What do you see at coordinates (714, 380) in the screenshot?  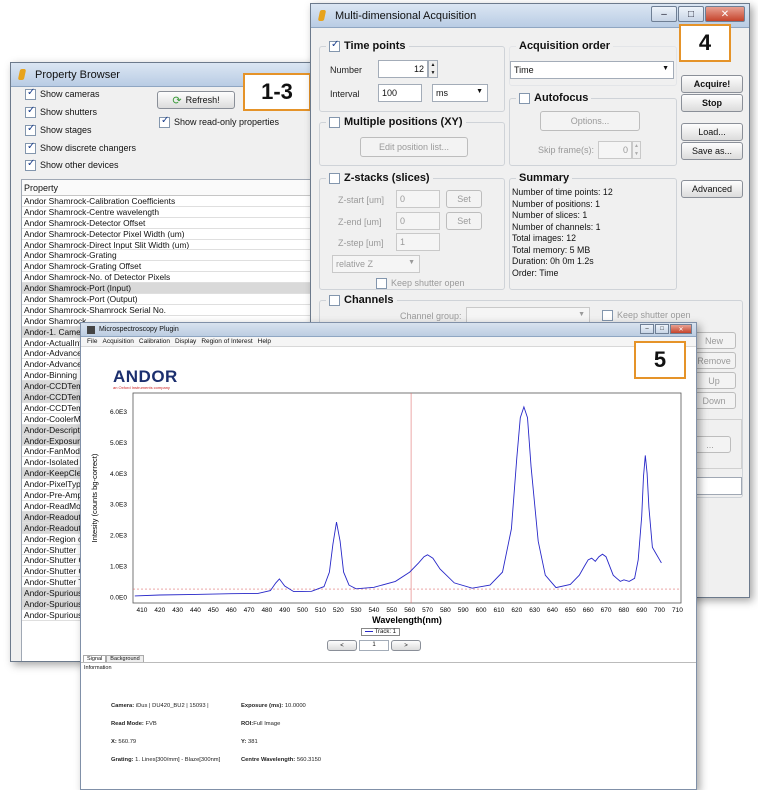 I see `channel-up-button: Up` at bounding box center [714, 380].